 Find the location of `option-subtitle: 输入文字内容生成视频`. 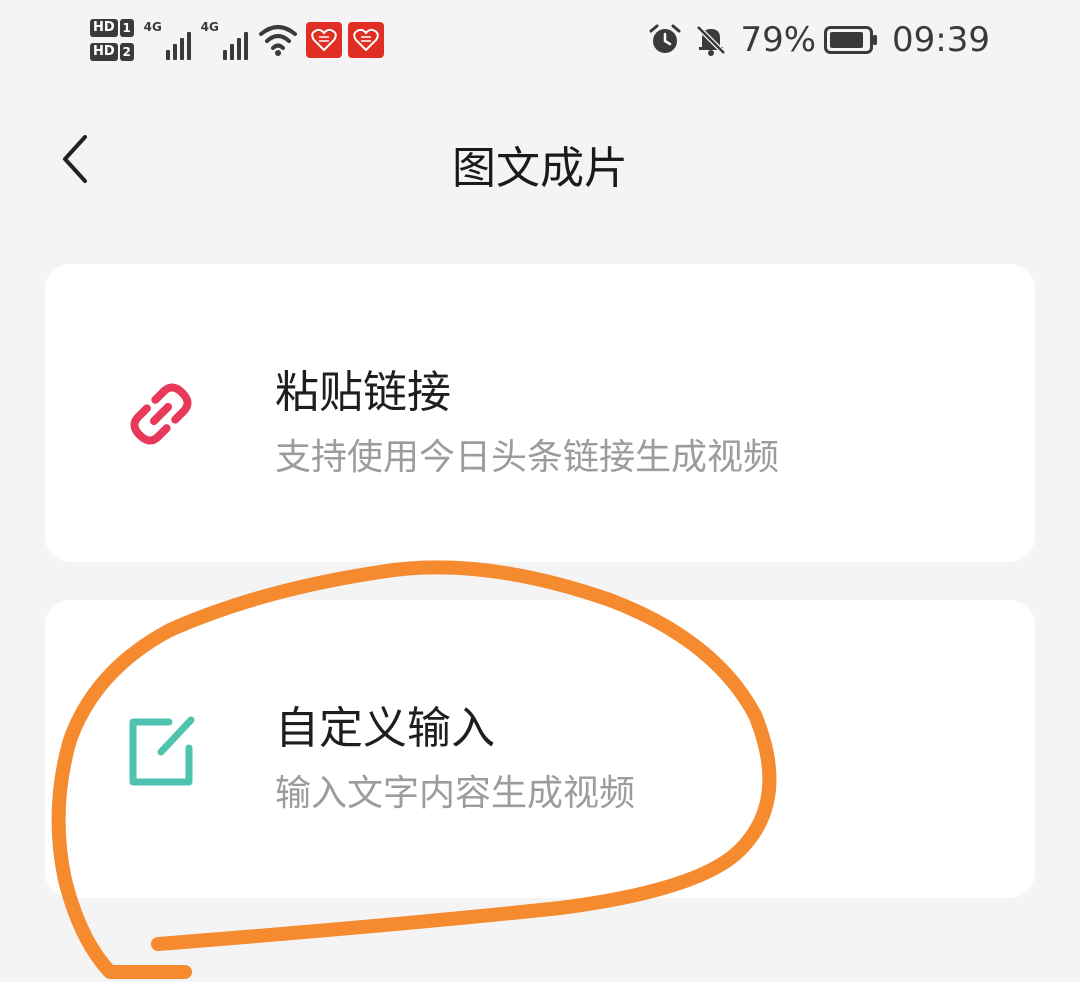

option-subtitle: 输入文字内容生成视频 is located at coordinates (455, 793).